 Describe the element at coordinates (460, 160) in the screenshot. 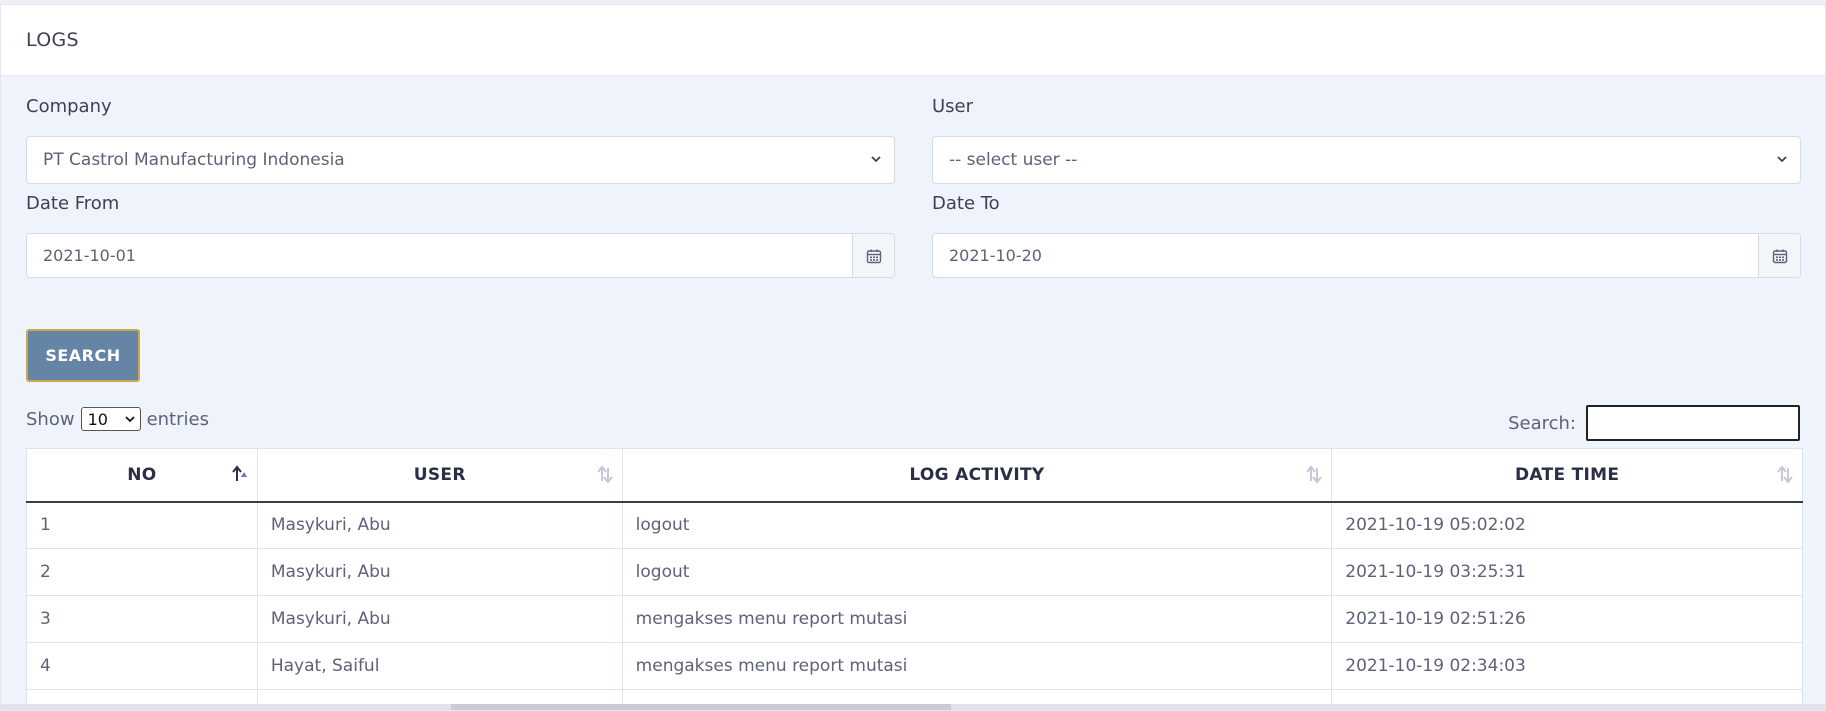

I see `company-select: PT Castrol Manufacturing Indonesia` at that location.